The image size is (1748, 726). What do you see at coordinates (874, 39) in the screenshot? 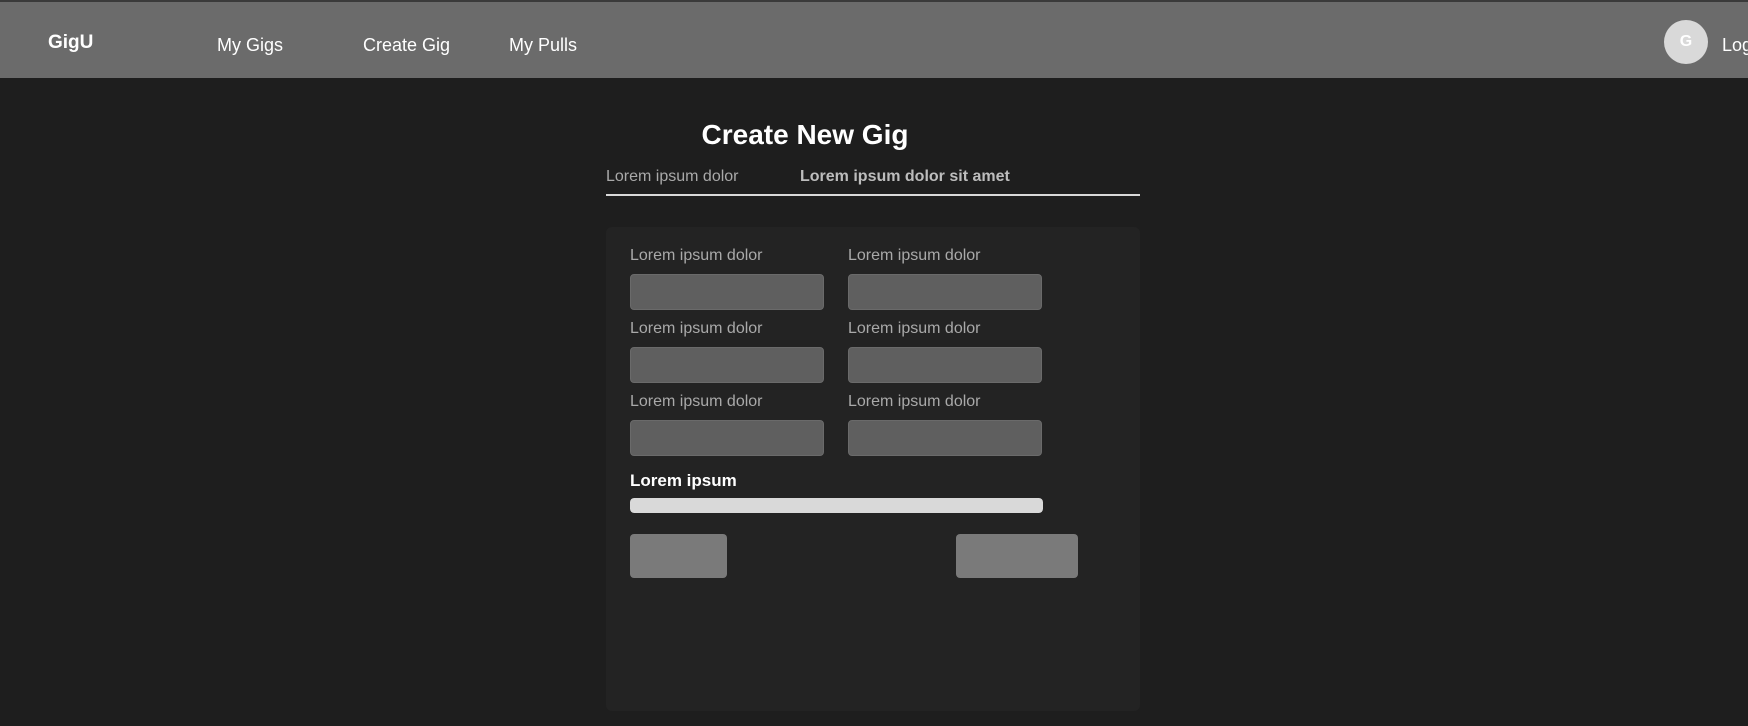
I see `top-navigation-bar: GigU My Gigs Create Gig My Pulls G Log` at bounding box center [874, 39].